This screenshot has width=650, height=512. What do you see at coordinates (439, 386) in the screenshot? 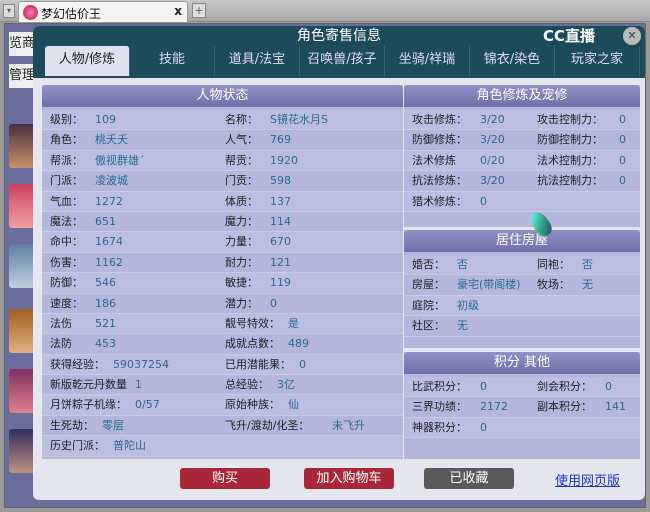
I see `field-label: 比武积分：` at bounding box center [439, 386].